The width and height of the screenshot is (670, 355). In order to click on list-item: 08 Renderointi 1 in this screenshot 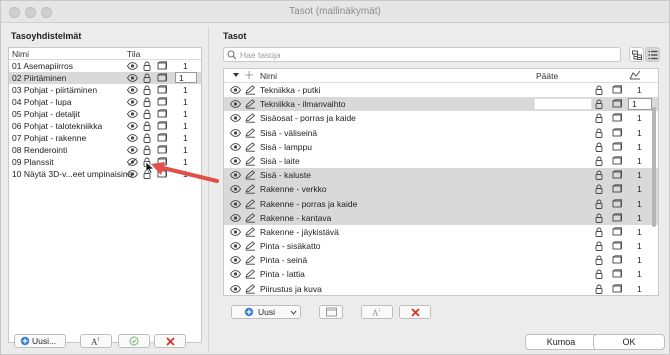, I will do `click(105, 150)`.